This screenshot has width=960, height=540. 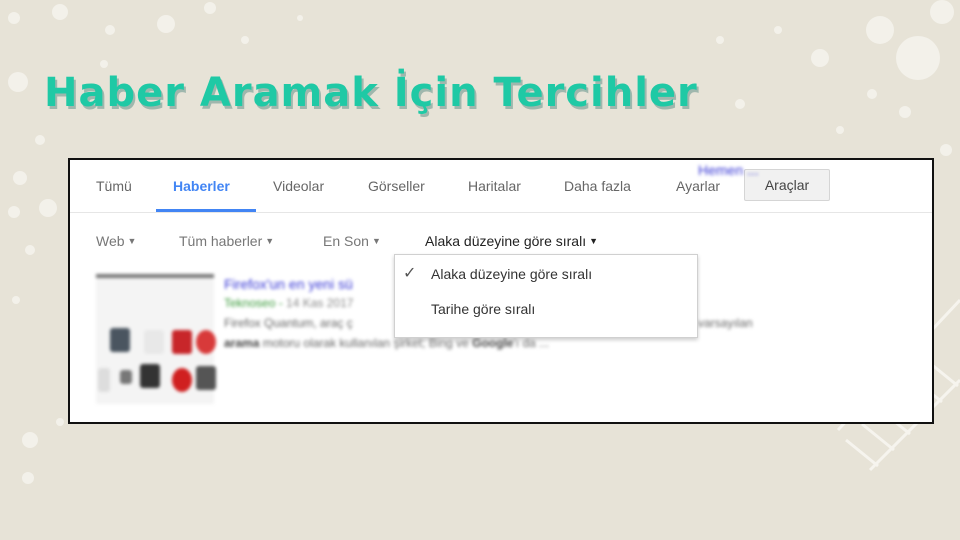 What do you see at coordinates (366, 343) in the screenshot?
I see `snippet-text: motoru olarak kullanılan şirket; Bing ve` at bounding box center [366, 343].